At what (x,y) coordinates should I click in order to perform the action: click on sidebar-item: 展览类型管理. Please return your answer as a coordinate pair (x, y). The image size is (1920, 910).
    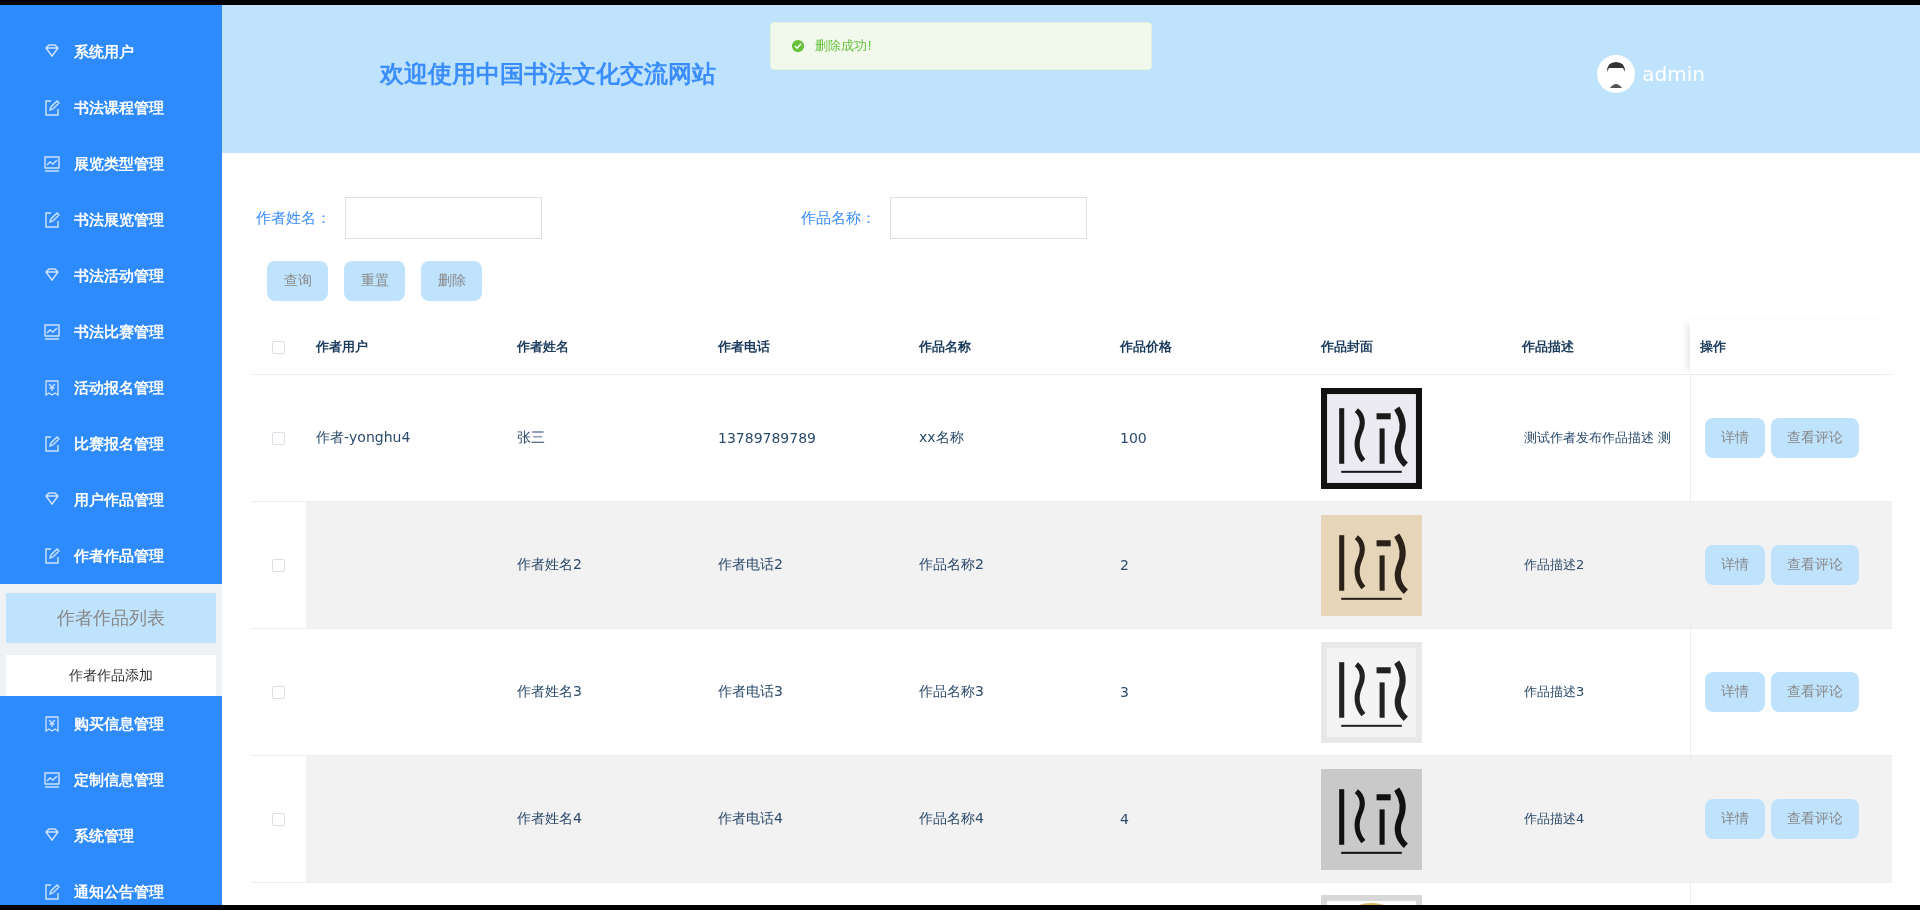
    Looking at the image, I should click on (111, 164).